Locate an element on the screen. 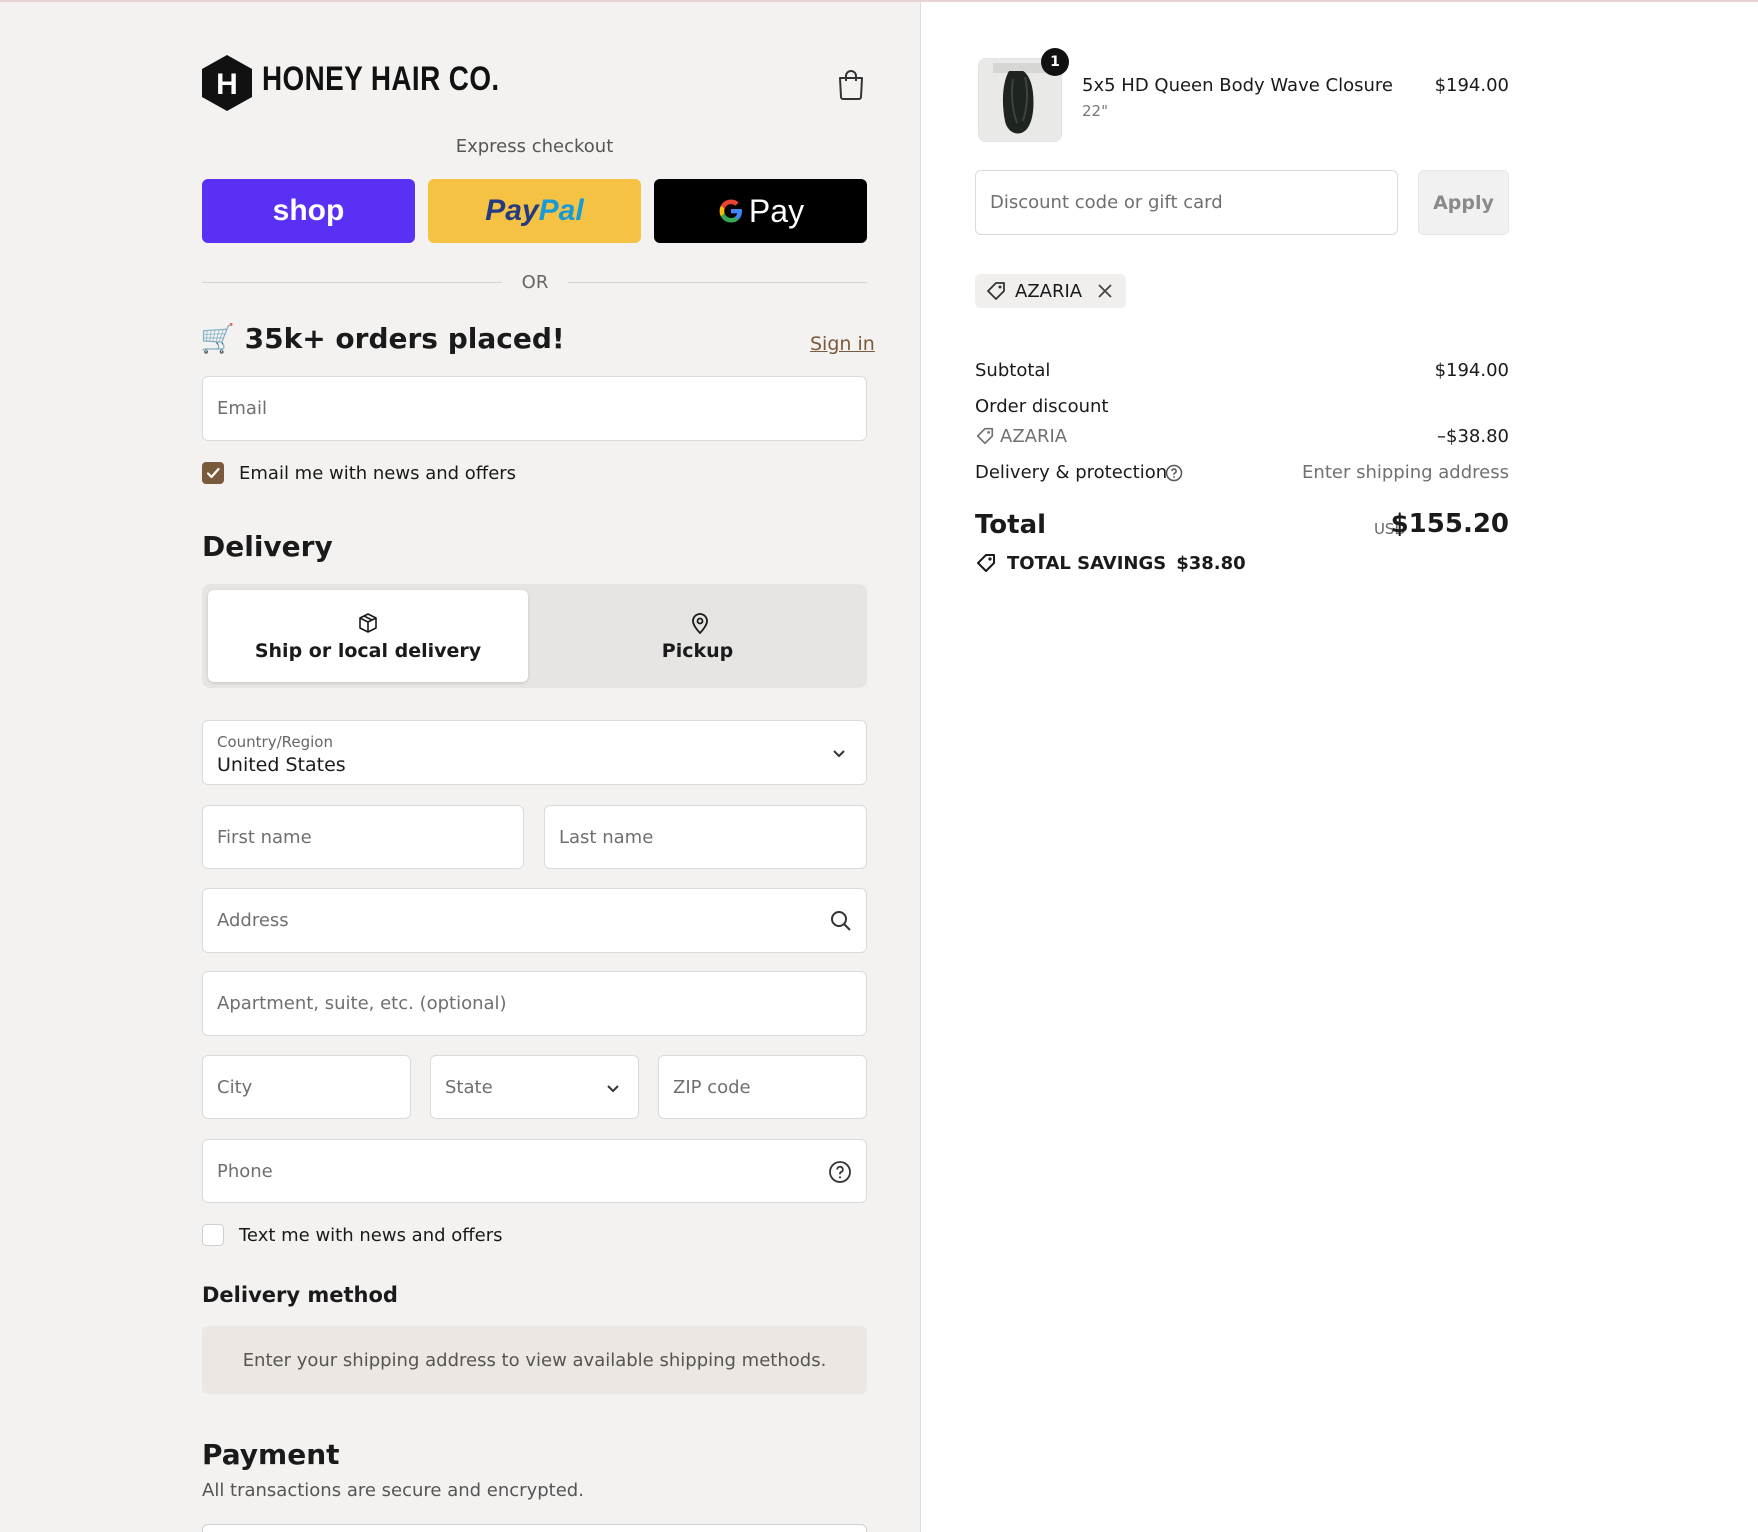  apartment-input is located at coordinates (518, 1003).